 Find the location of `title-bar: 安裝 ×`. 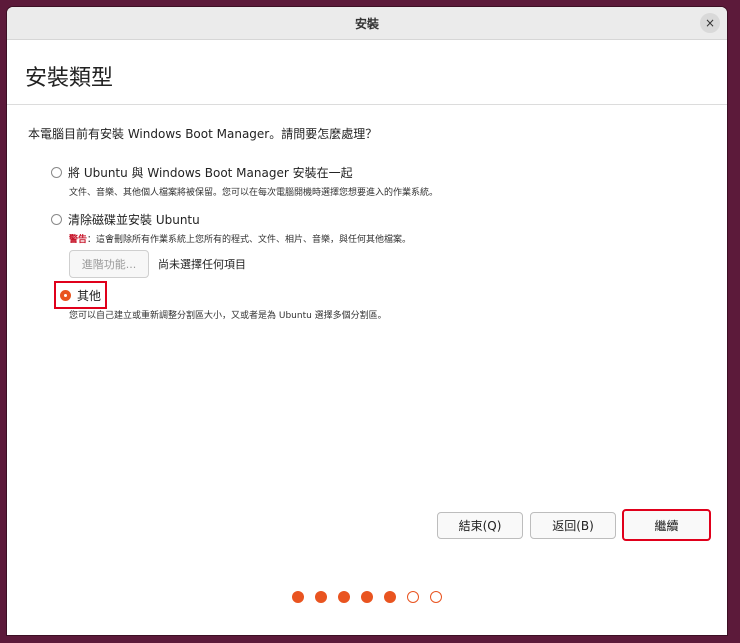

title-bar: 安裝 × is located at coordinates (367, 23).